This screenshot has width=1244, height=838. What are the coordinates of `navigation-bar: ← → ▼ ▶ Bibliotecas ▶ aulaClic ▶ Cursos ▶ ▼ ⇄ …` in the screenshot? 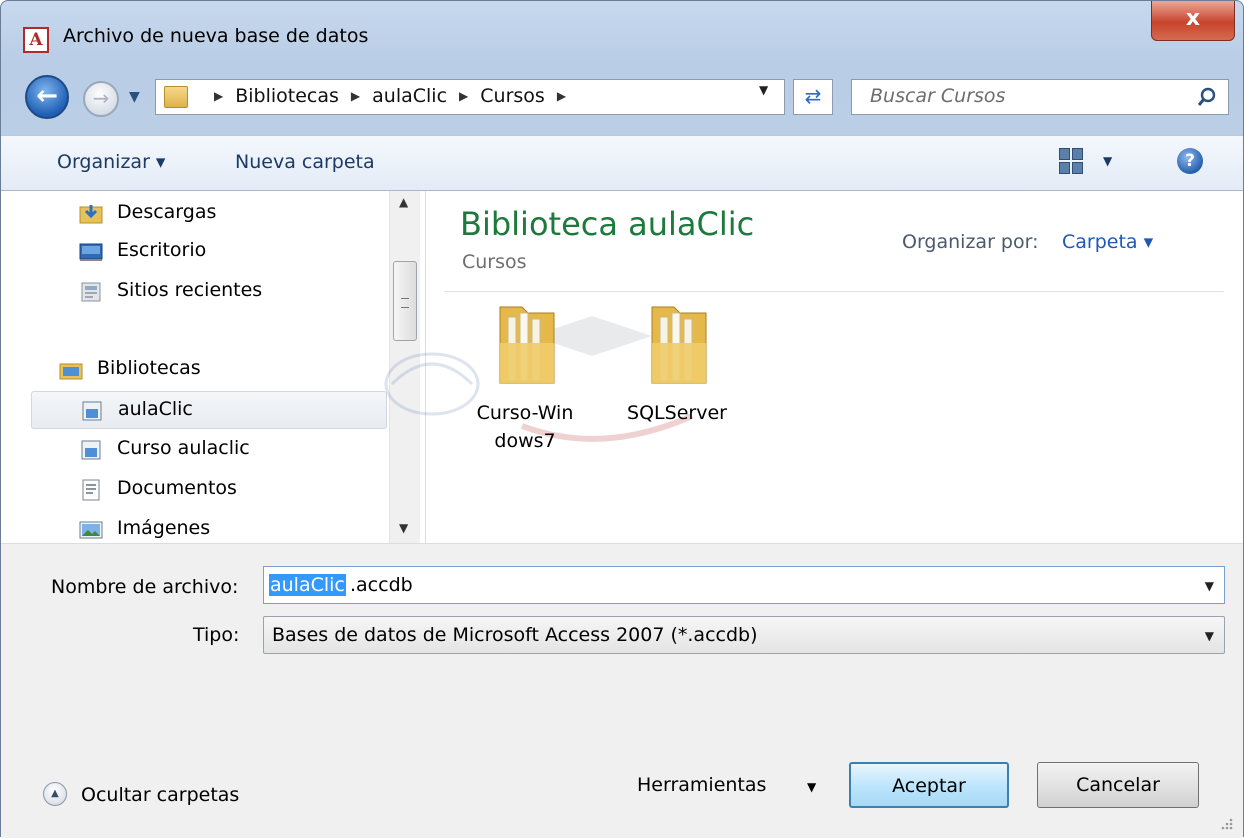 It's located at (622, 97).